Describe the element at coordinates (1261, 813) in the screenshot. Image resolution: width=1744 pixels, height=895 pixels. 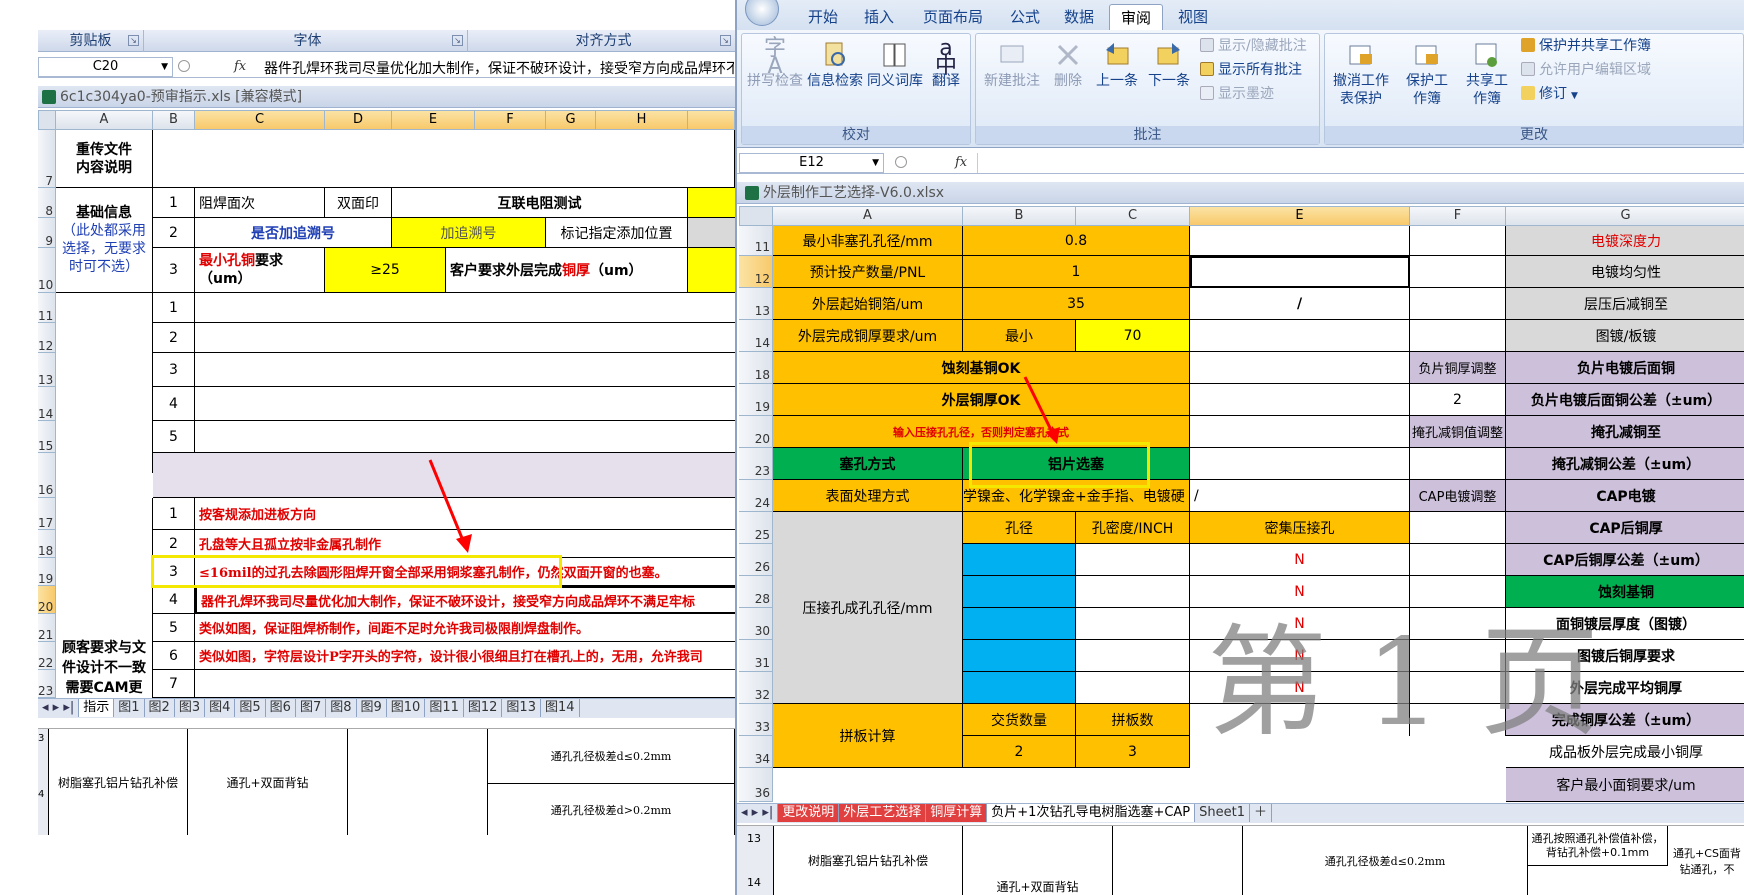
I see `insert-sheet-icon: ＋` at that location.